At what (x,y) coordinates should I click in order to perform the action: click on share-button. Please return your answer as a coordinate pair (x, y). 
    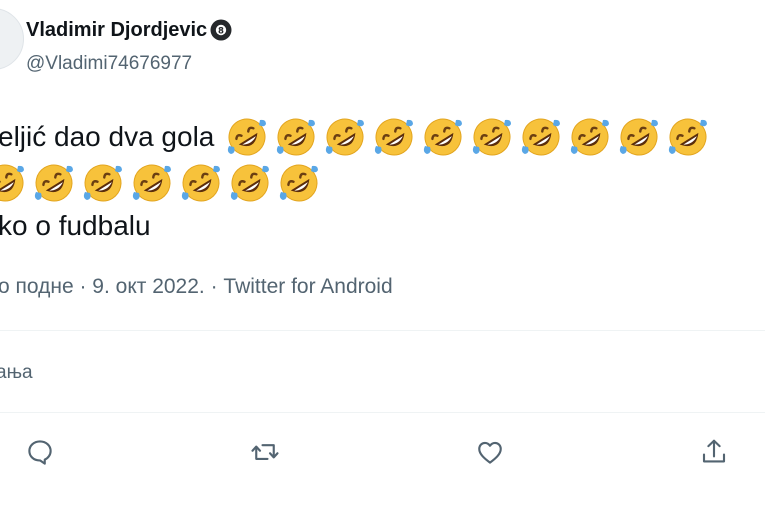
    Looking at the image, I should click on (714, 452).